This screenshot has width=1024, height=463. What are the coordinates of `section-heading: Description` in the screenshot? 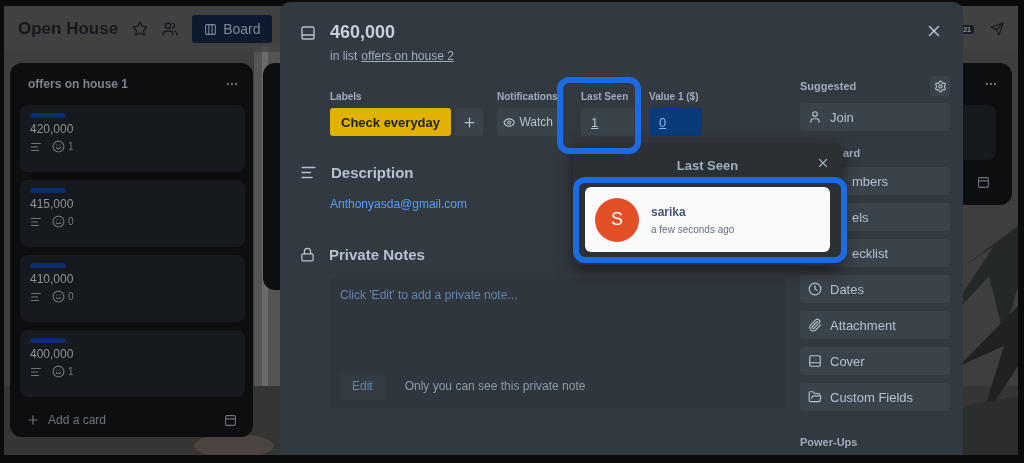 It's located at (372, 172).